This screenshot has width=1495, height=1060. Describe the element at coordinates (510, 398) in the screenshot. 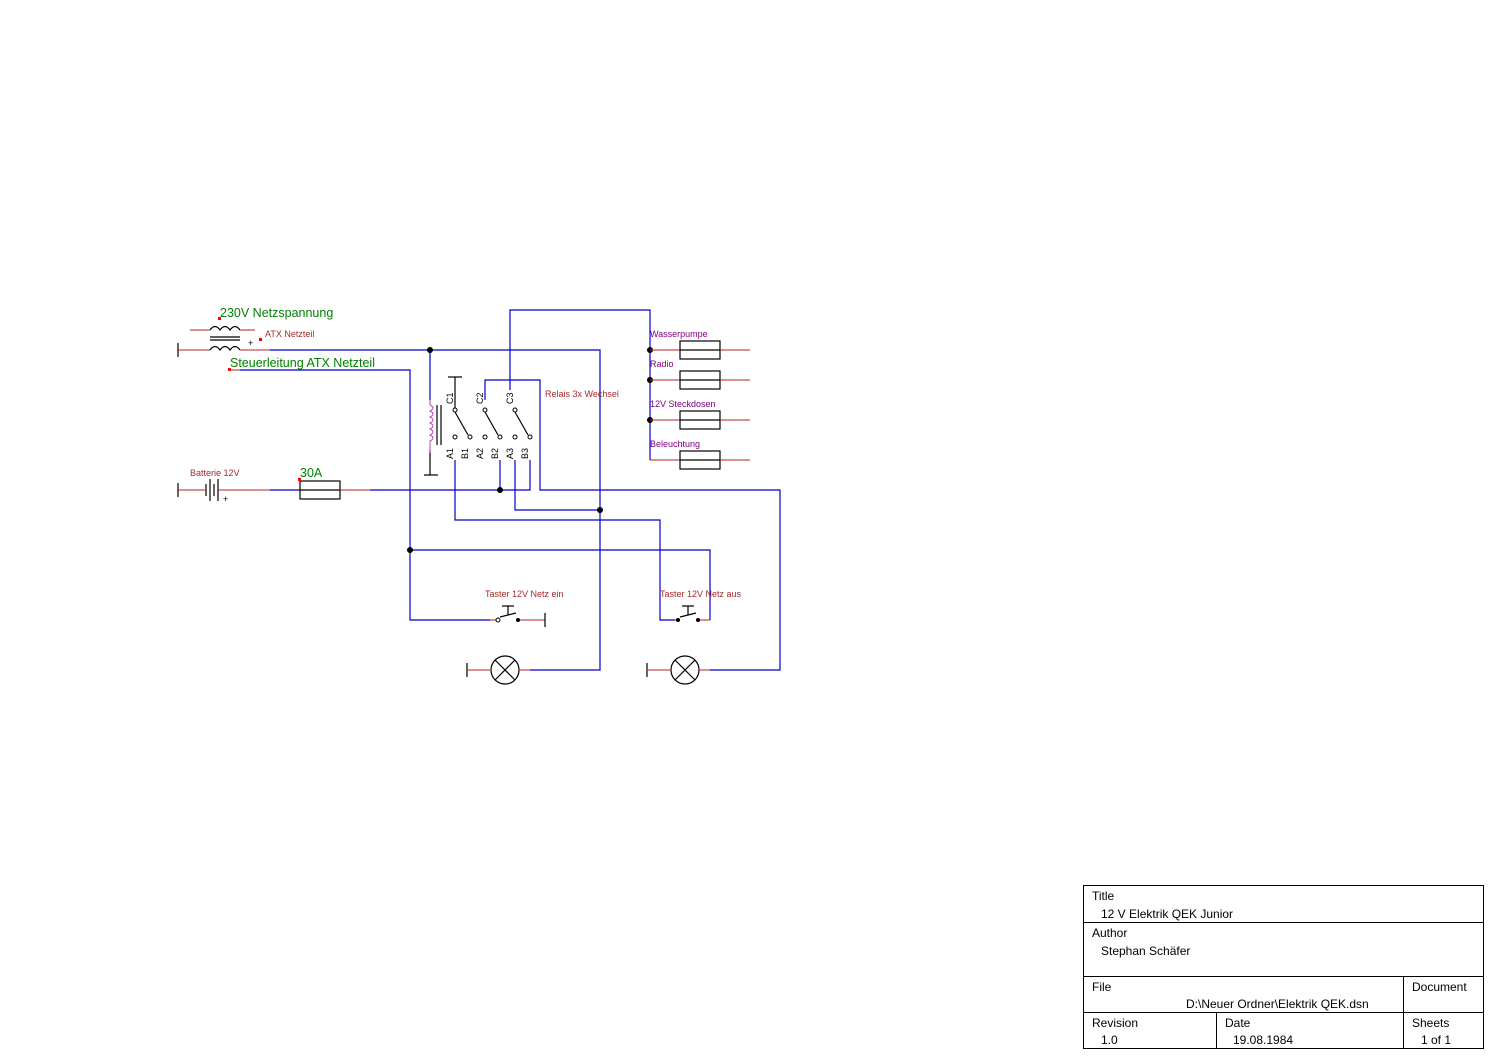

I see `relay-pin-c3: C3` at that location.